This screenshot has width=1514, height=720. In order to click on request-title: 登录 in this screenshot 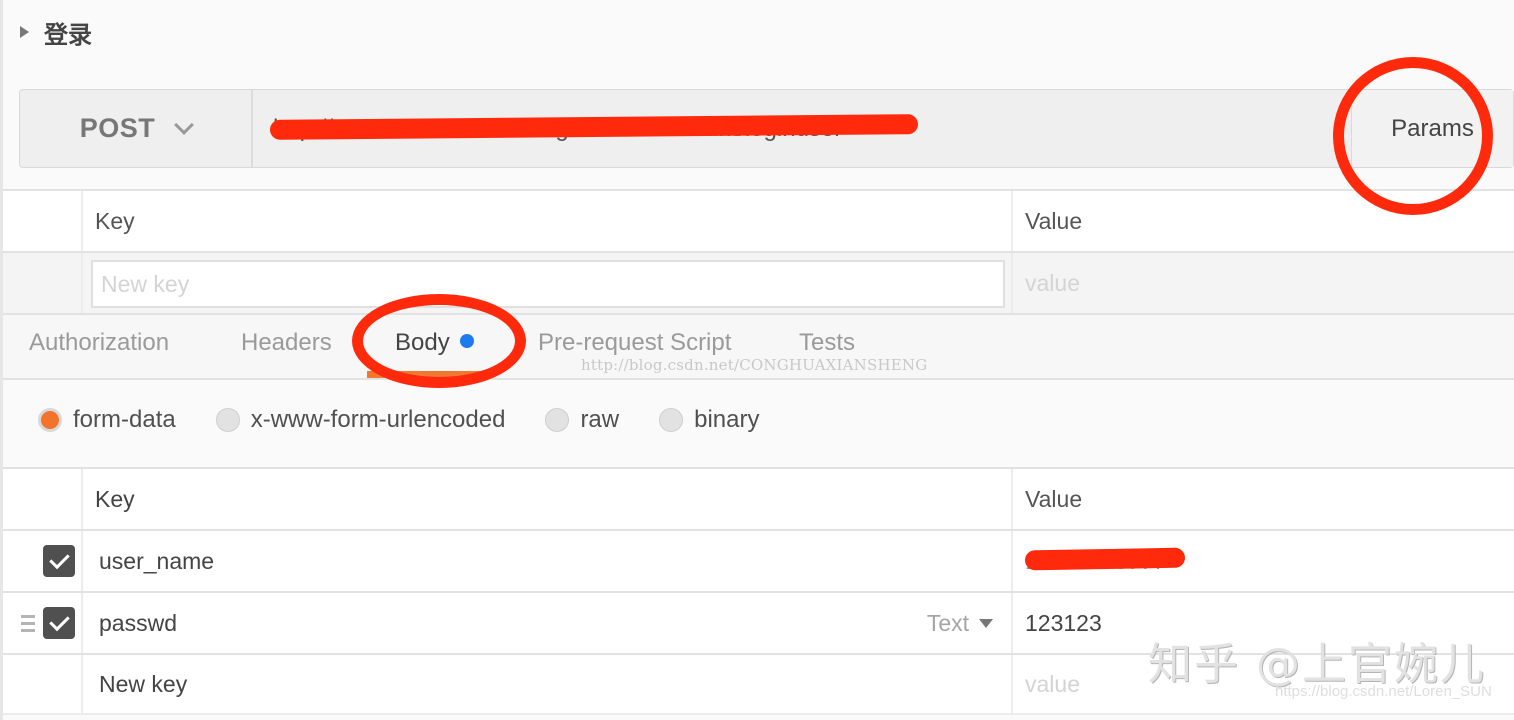, I will do `click(56, 32)`.